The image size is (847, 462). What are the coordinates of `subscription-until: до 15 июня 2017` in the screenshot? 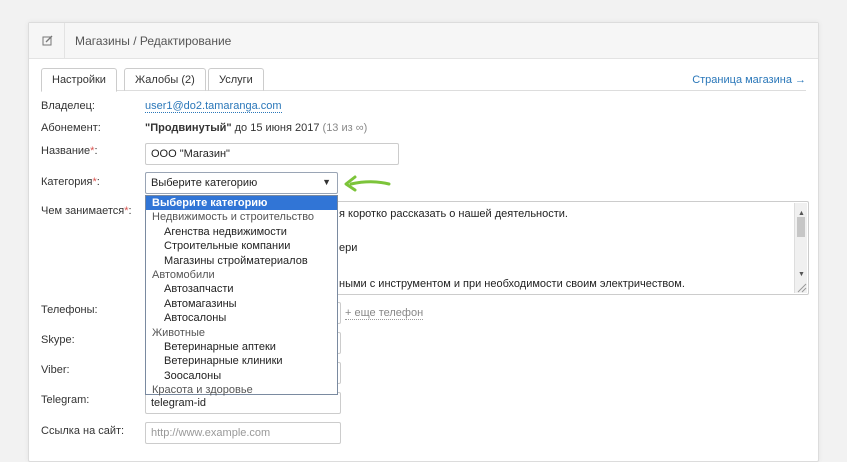 It's located at (277, 128).